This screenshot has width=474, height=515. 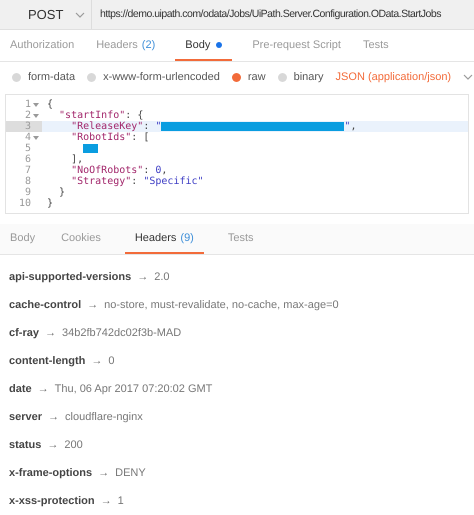 I want to click on code-token: "Strategy", so click(x=101, y=181).